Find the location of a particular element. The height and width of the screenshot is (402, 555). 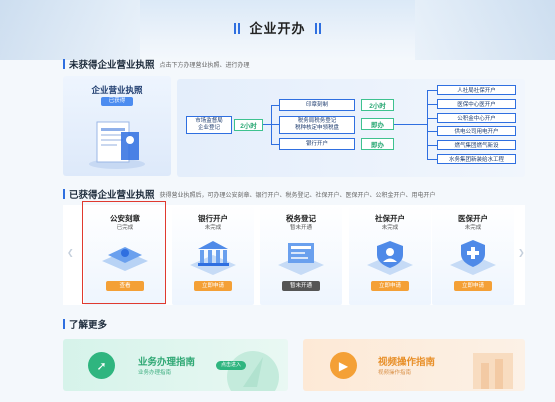

medical-insurance-icon is located at coordinates (473, 257).